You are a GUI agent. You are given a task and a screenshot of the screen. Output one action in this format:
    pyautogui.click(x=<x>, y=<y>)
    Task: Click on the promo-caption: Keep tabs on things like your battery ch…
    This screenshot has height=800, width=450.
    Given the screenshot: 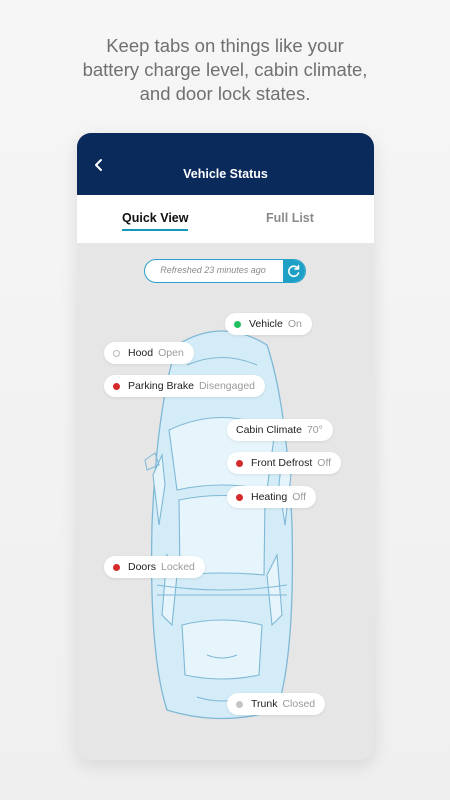 What is the action you would take?
    pyautogui.click(x=225, y=70)
    